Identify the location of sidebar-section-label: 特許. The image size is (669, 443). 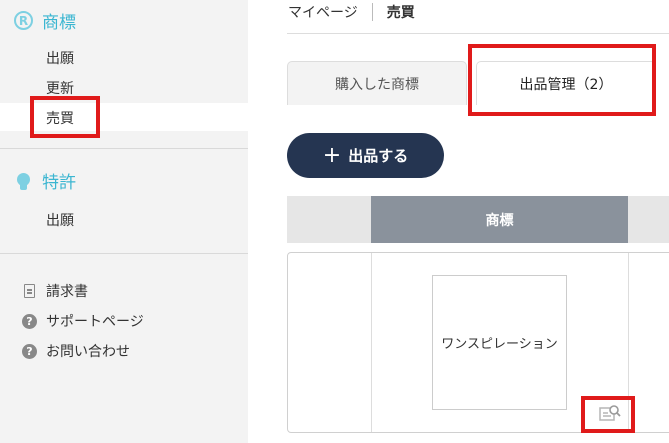
(59, 183).